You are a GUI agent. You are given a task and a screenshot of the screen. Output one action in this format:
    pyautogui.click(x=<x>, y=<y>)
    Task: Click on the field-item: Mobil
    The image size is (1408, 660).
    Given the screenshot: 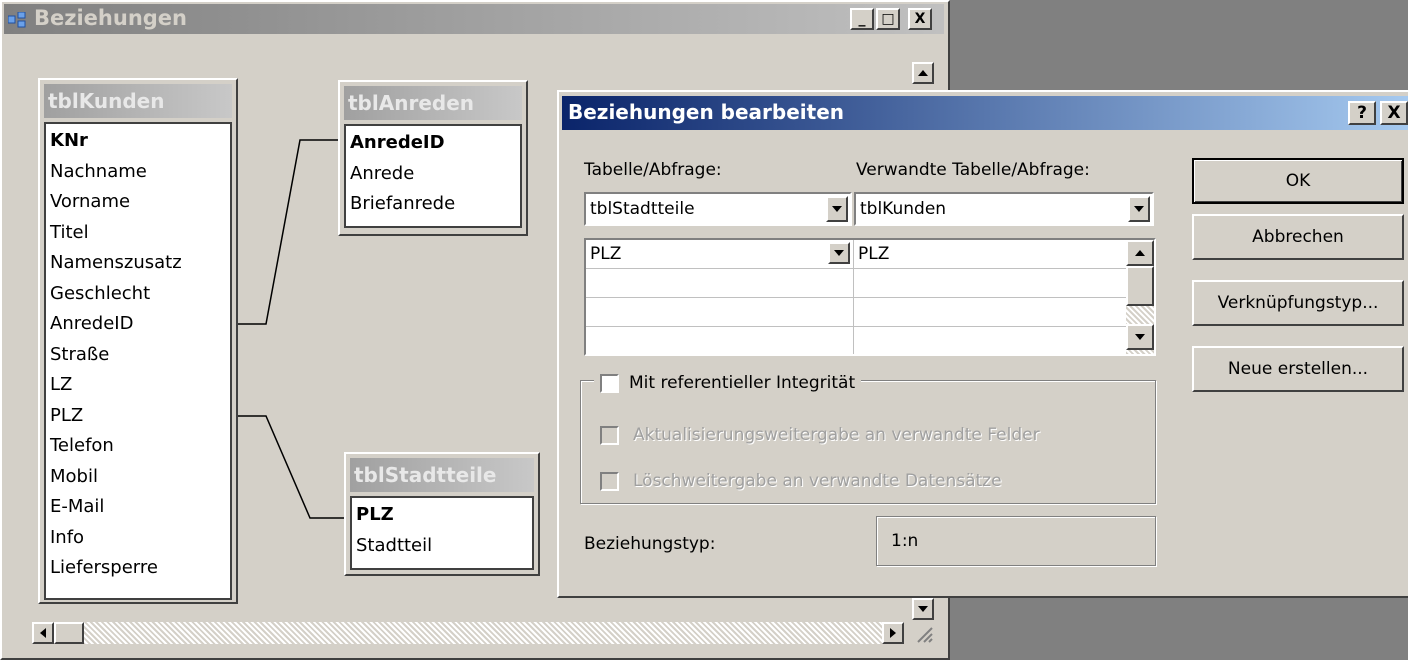 What is the action you would take?
    pyautogui.click(x=138, y=477)
    